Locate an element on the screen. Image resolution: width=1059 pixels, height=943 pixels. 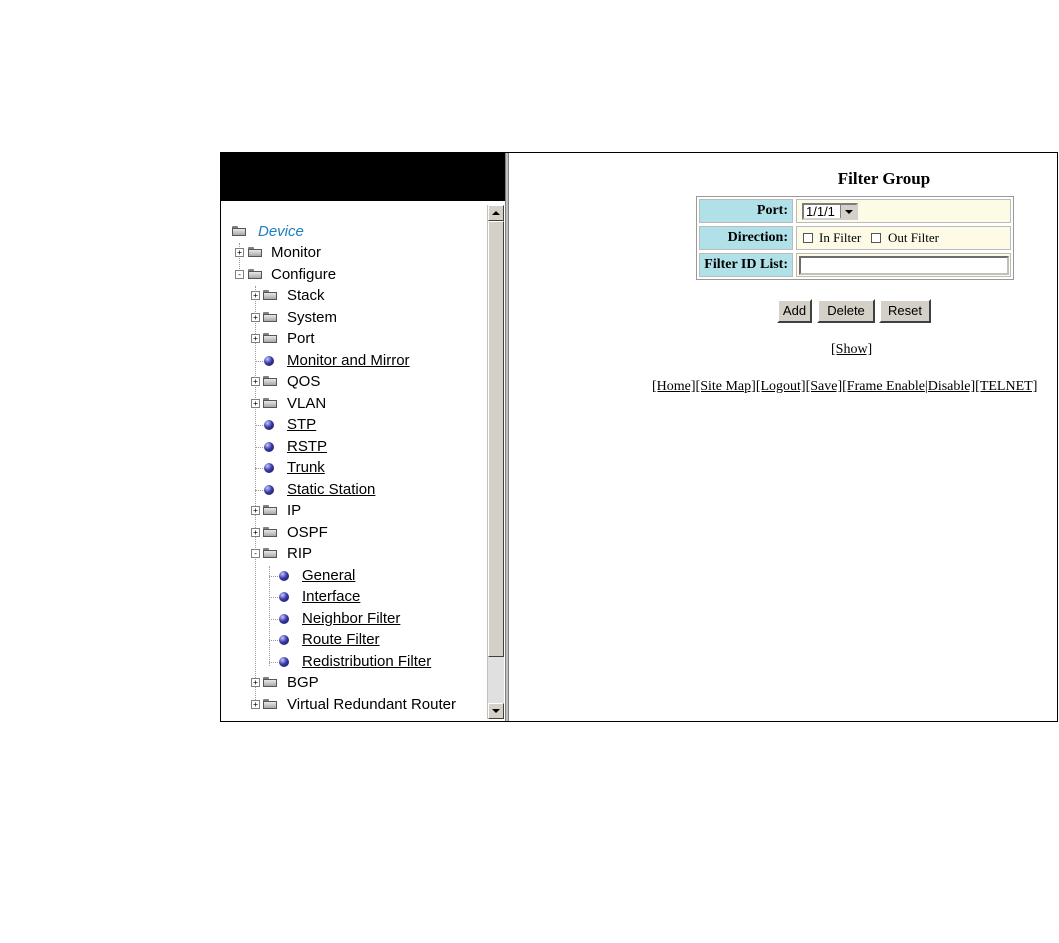
port-label: Port: is located at coordinates (746, 211).